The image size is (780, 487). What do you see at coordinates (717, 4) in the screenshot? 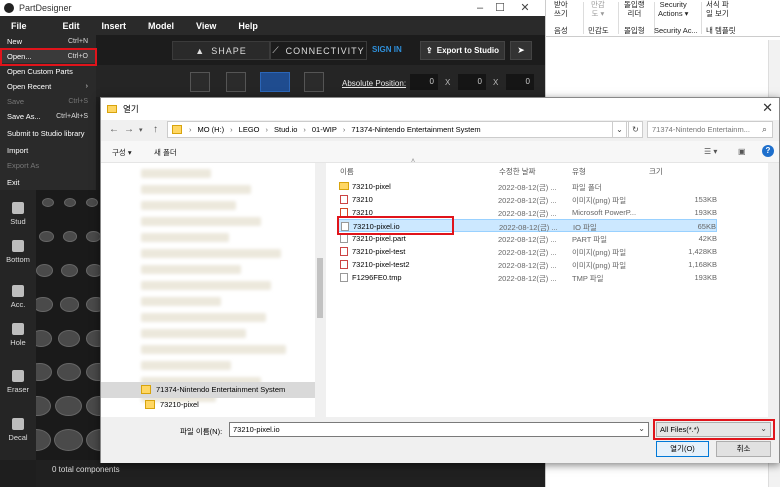
I see `ribbon-label: 서식 파` at bounding box center [717, 4].